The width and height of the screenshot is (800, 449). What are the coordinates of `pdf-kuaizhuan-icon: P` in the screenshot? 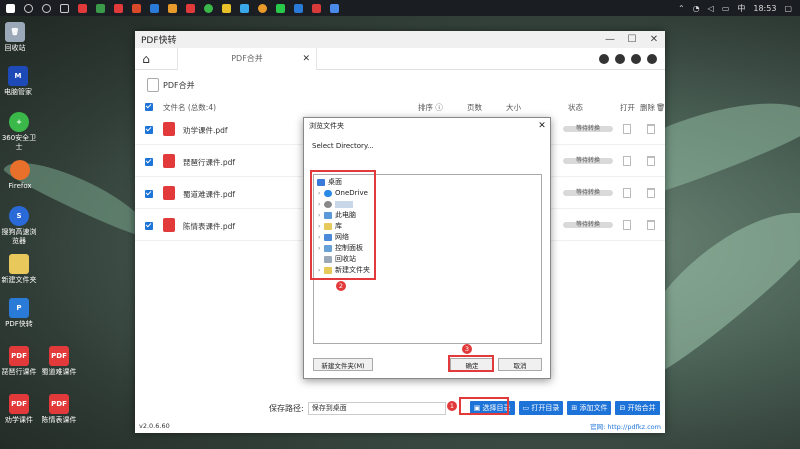 It's located at (19, 308).